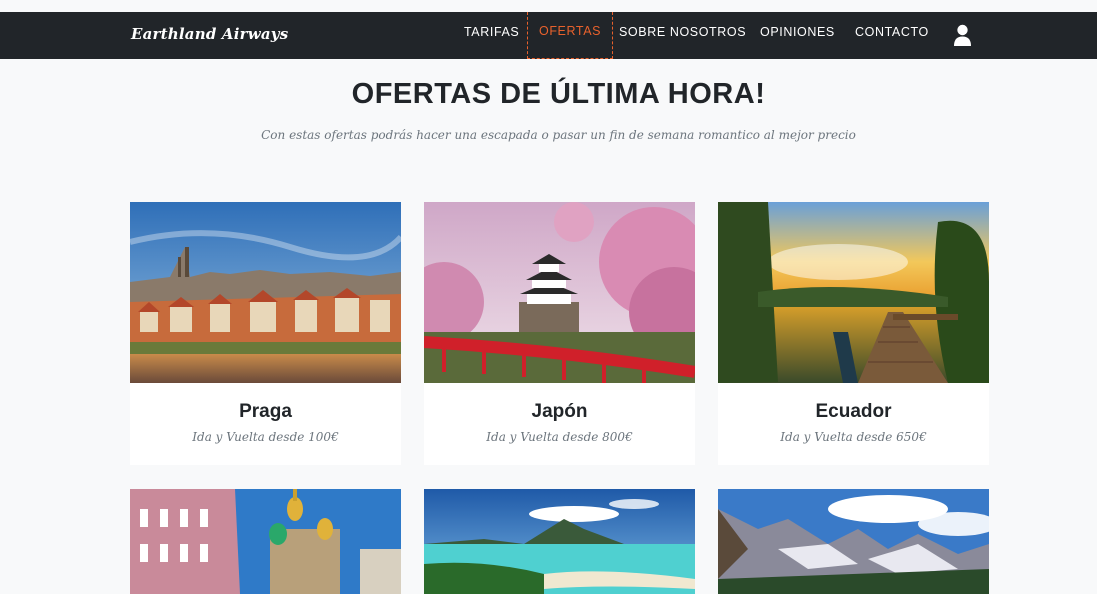 The height and width of the screenshot is (594, 1097). What do you see at coordinates (209, 34) in the screenshot?
I see `brand-logo: Earthland Airways` at bounding box center [209, 34].